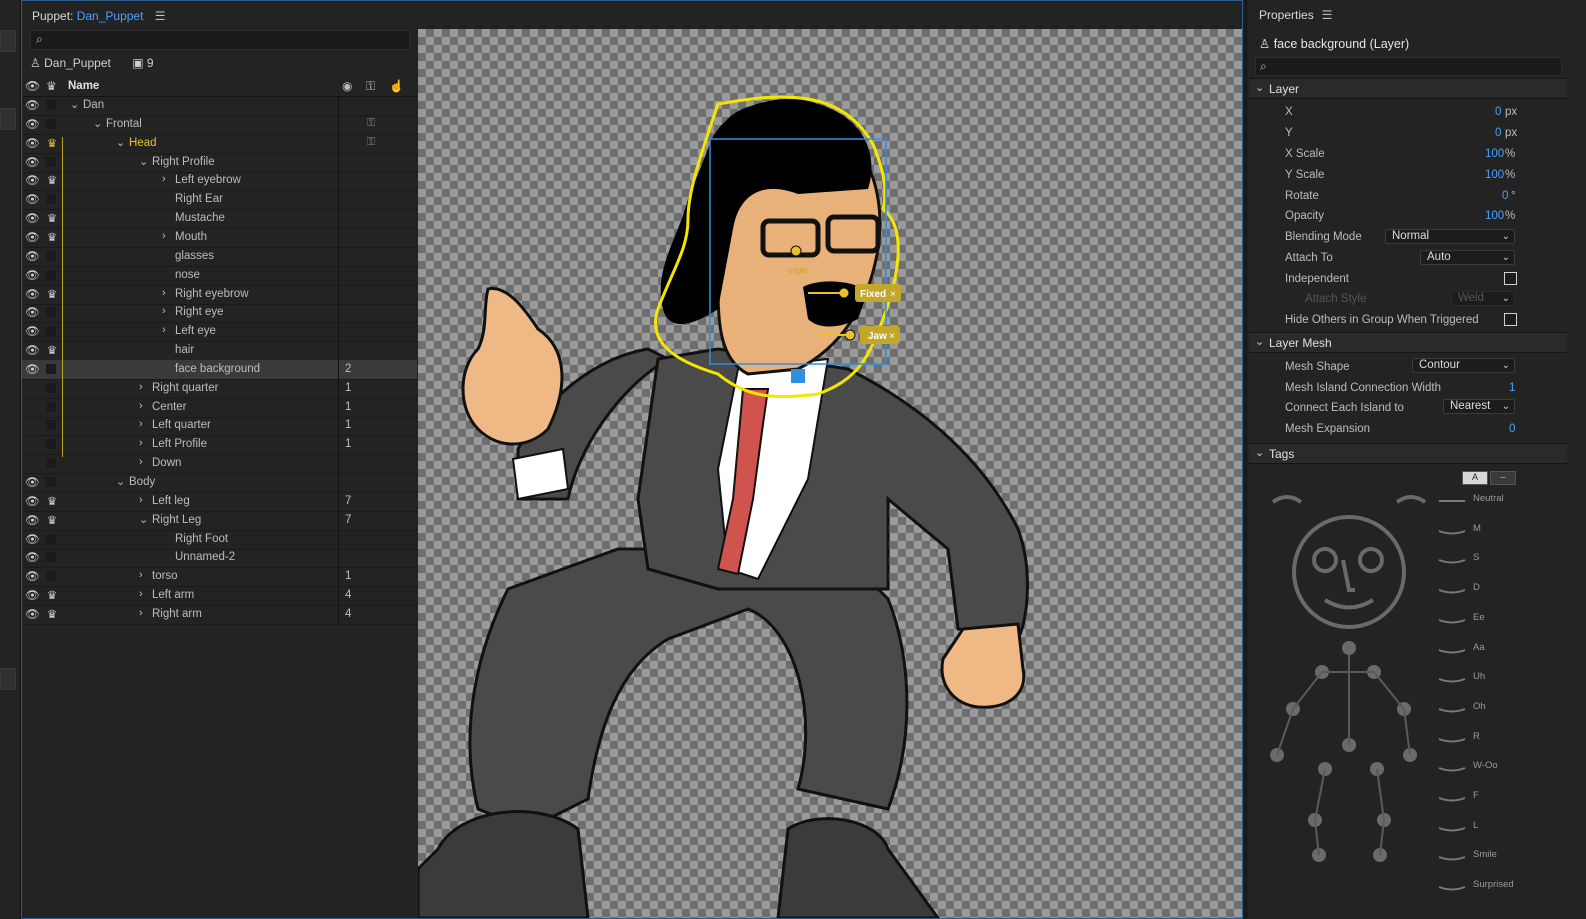 The height and width of the screenshot is (919, 1586). Describe the element at coordinates (219, 351) in the screenshot. I see `layer-row: 👁 ♛ hair` at that location.